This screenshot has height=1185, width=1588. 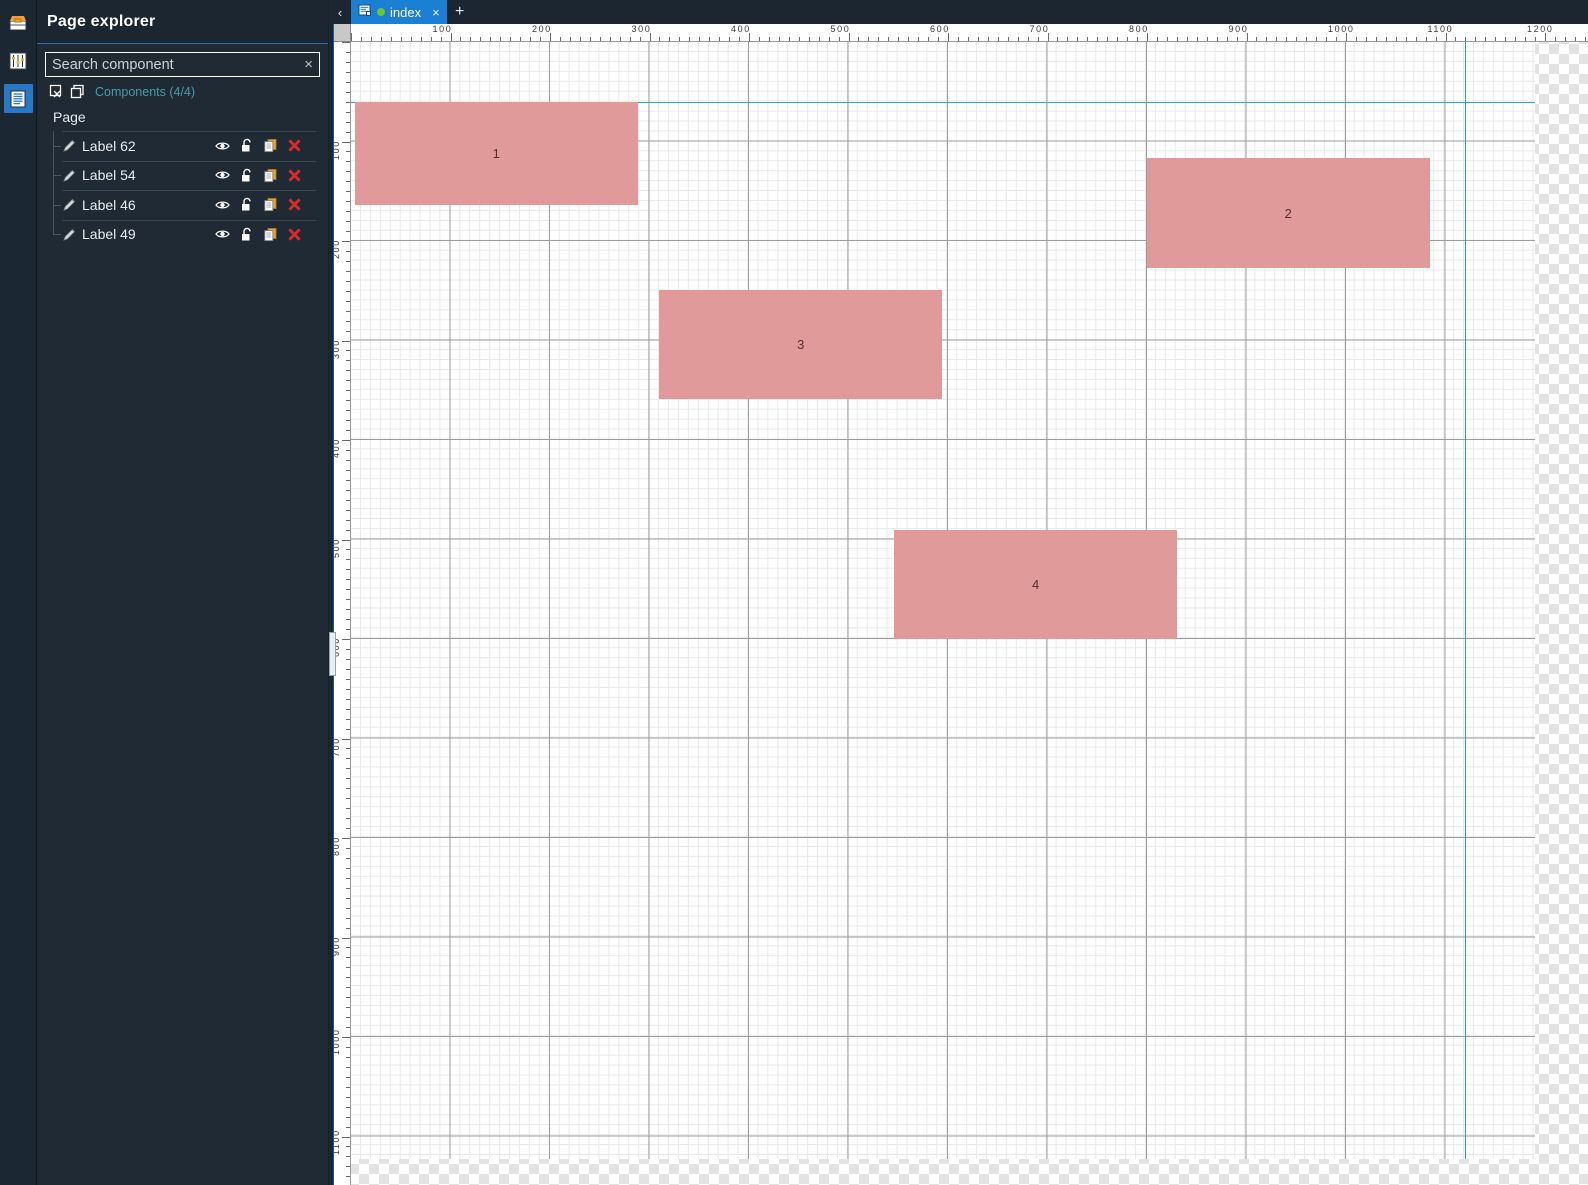 What do you see at coordinates (186, 205) in the screenshot?
I see `list-item: Label 46` at bounding box center [186, 205].